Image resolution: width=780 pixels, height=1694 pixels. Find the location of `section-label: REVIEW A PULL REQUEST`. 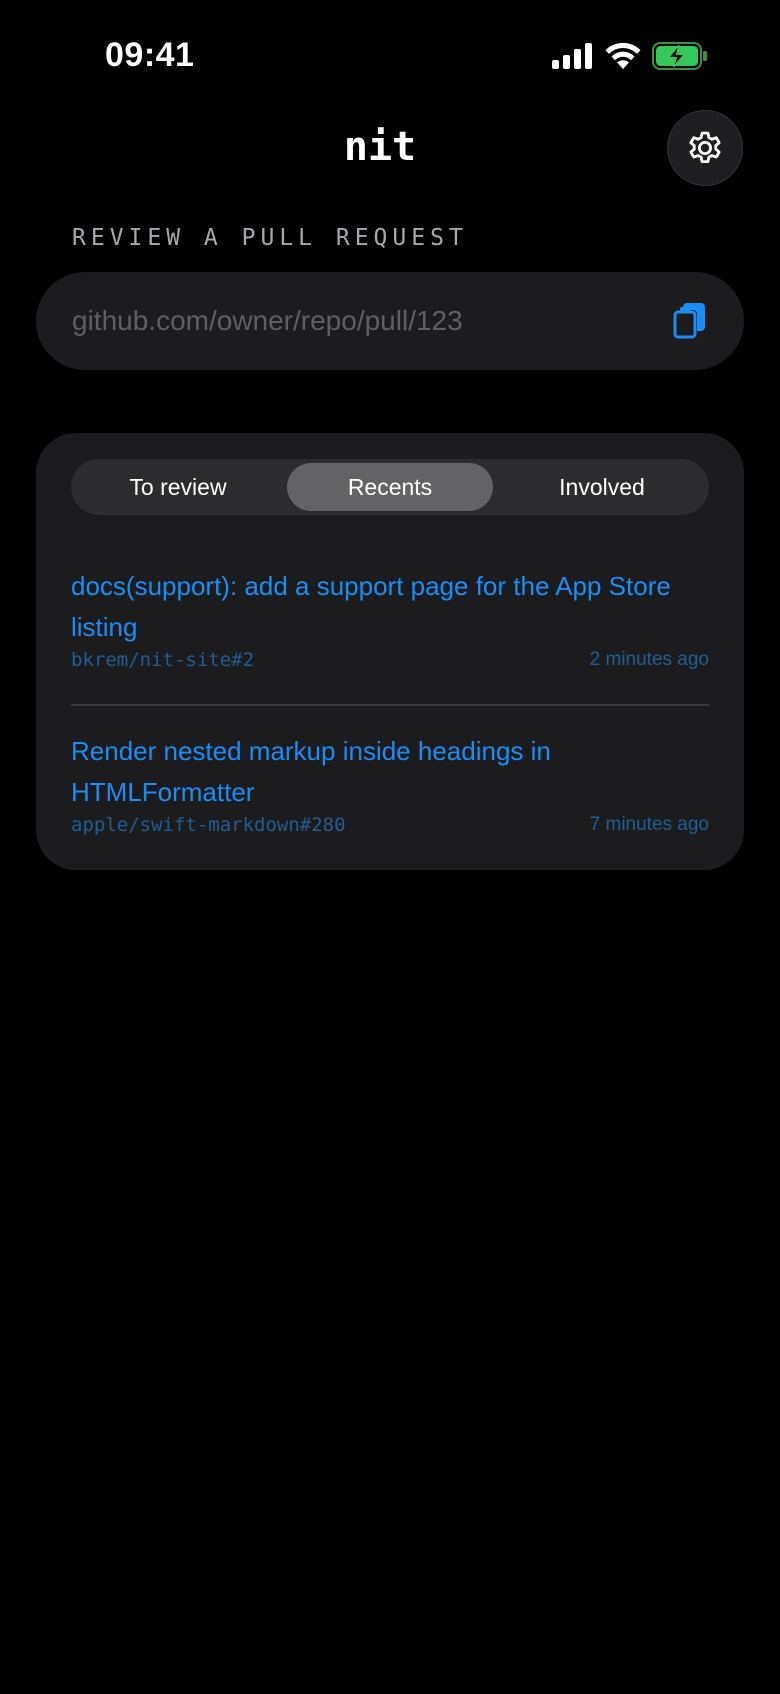

section-label: REVIEW A PULL REQUEST is located at coordinates (270, 238).